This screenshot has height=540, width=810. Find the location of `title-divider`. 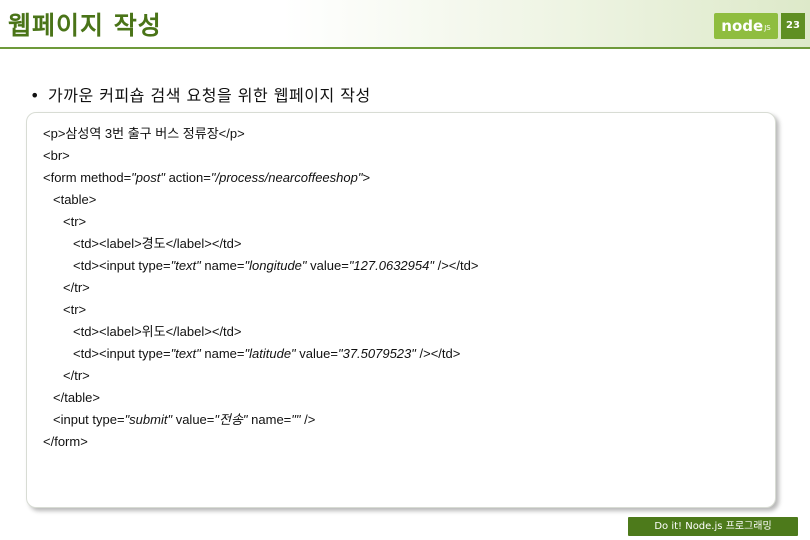

title-divider is located at coordinates (405, 48).